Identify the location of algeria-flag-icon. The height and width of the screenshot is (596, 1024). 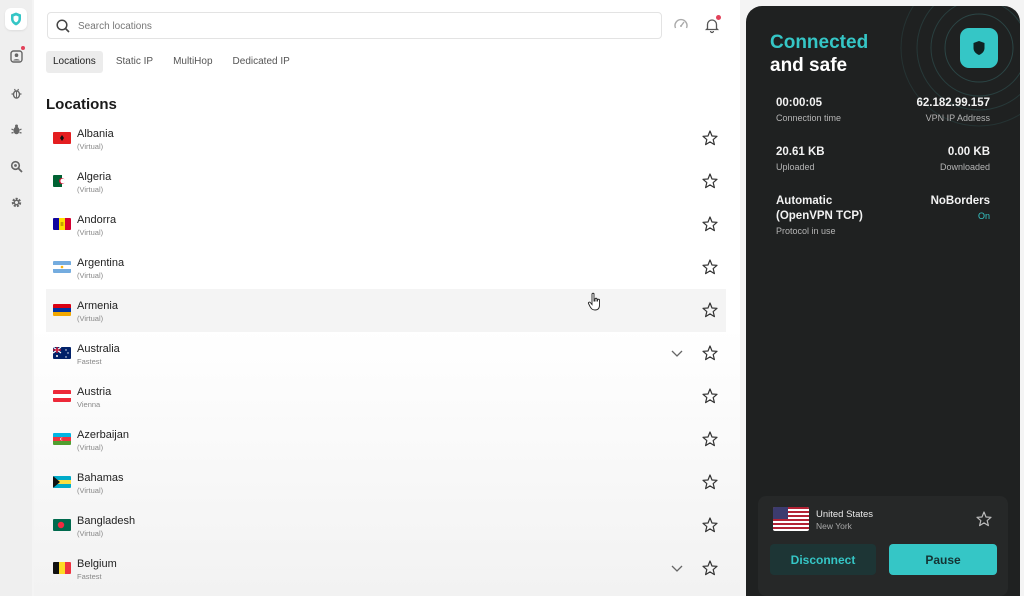
(62, 181).